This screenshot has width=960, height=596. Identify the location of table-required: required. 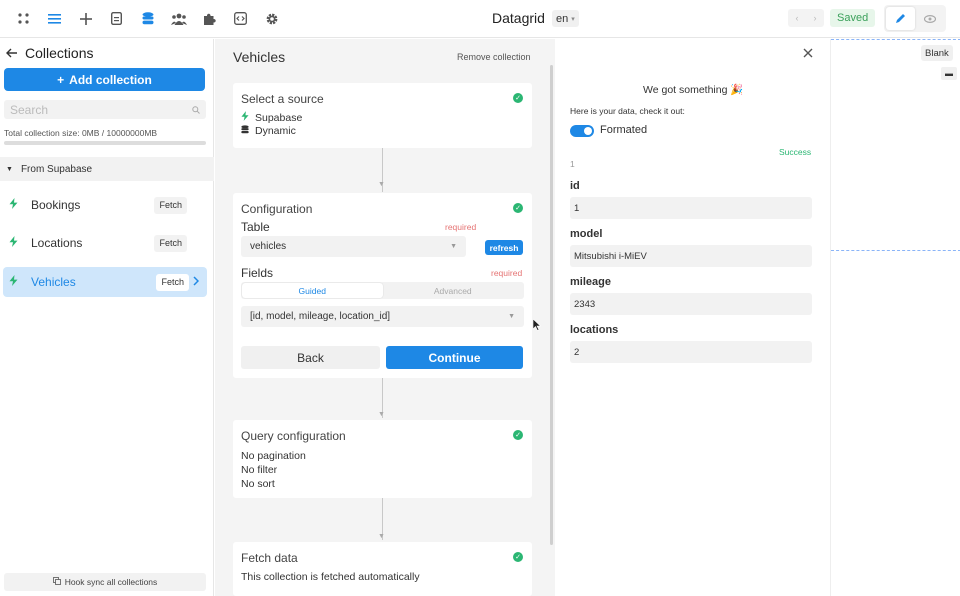
(461, 227).